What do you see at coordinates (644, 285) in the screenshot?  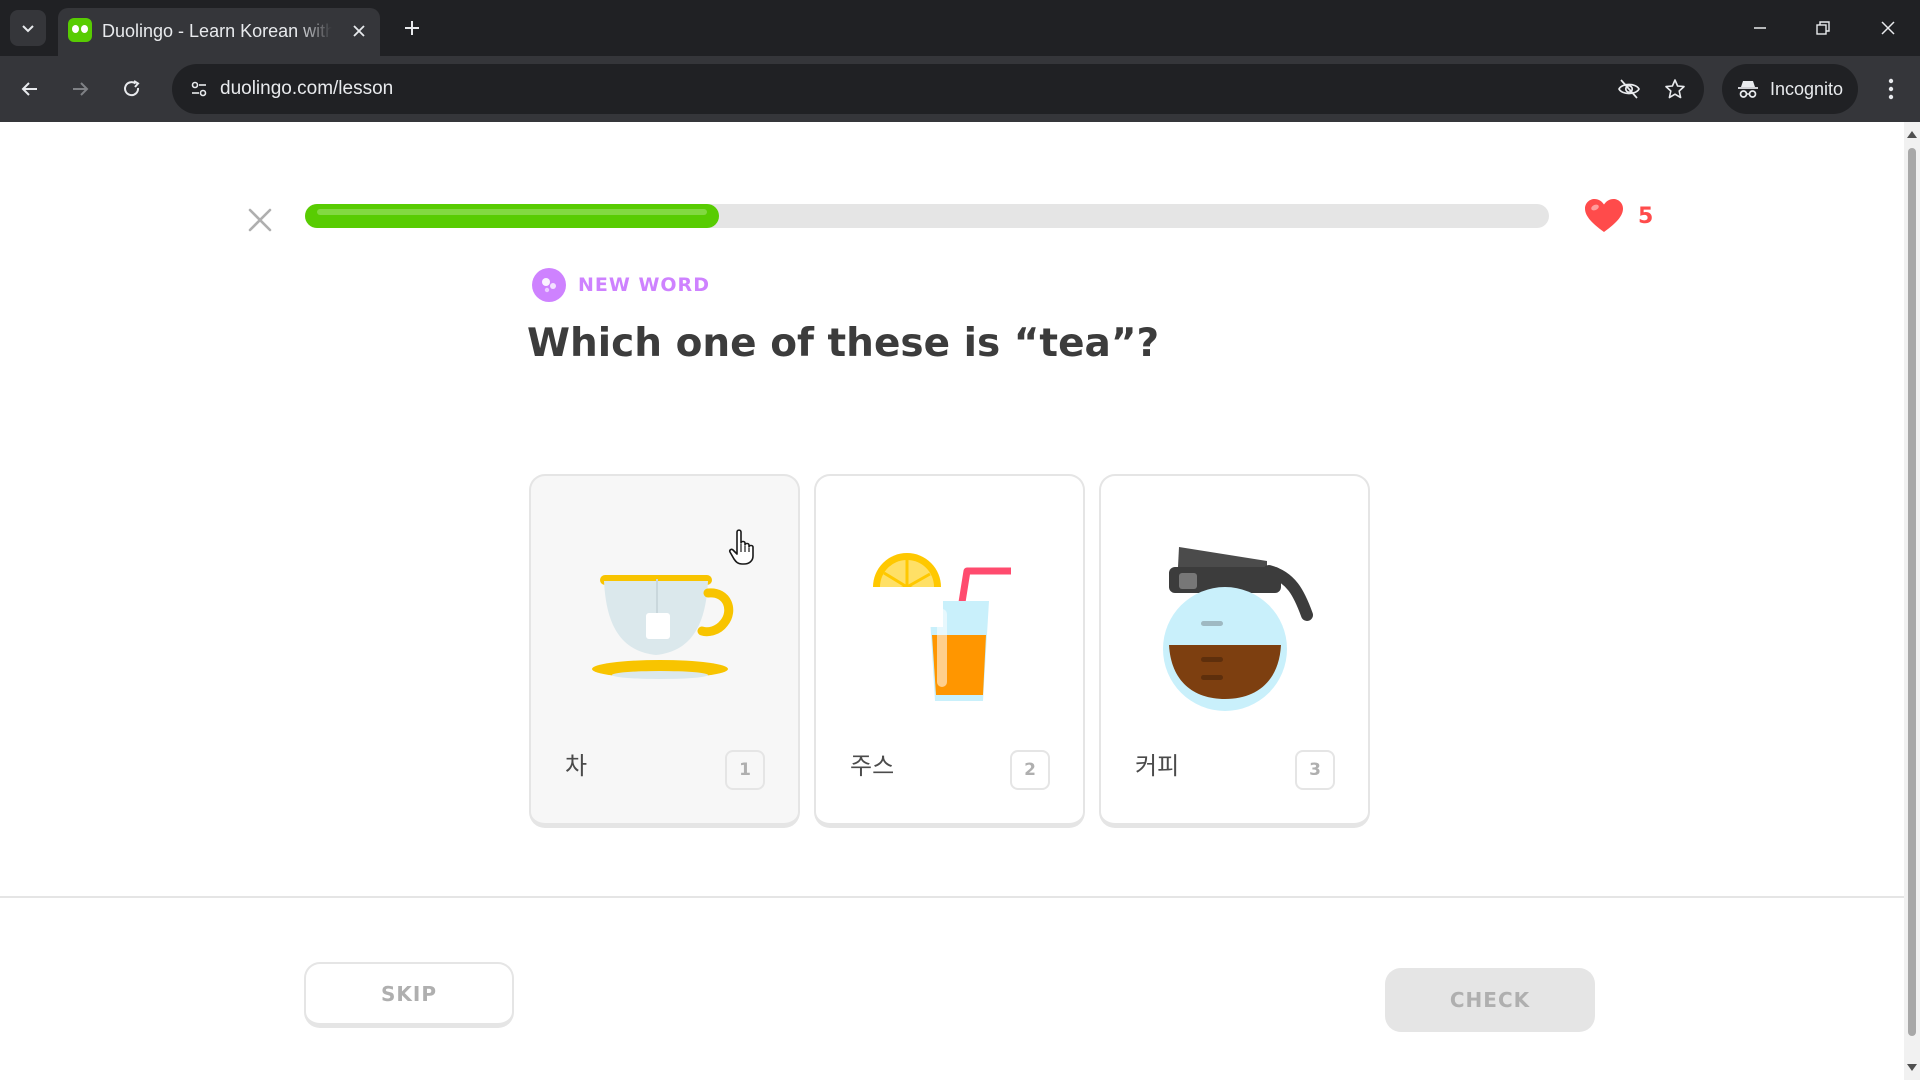 I see `badge-label: NEW WORD` at bounding box center [644, 285].